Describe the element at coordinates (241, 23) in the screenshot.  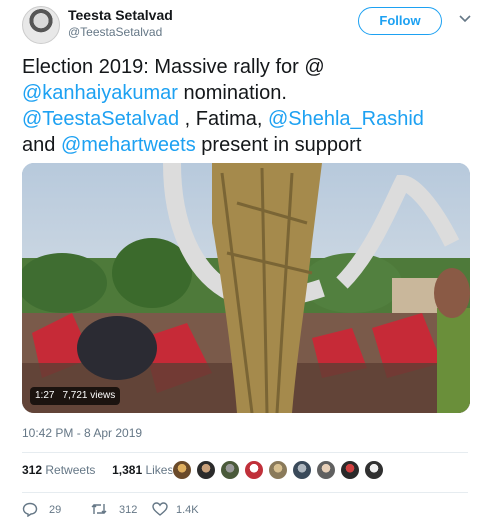
I see `tweet-header: Teesta Setalvad @TeestaSetalvad Follow` at that location.